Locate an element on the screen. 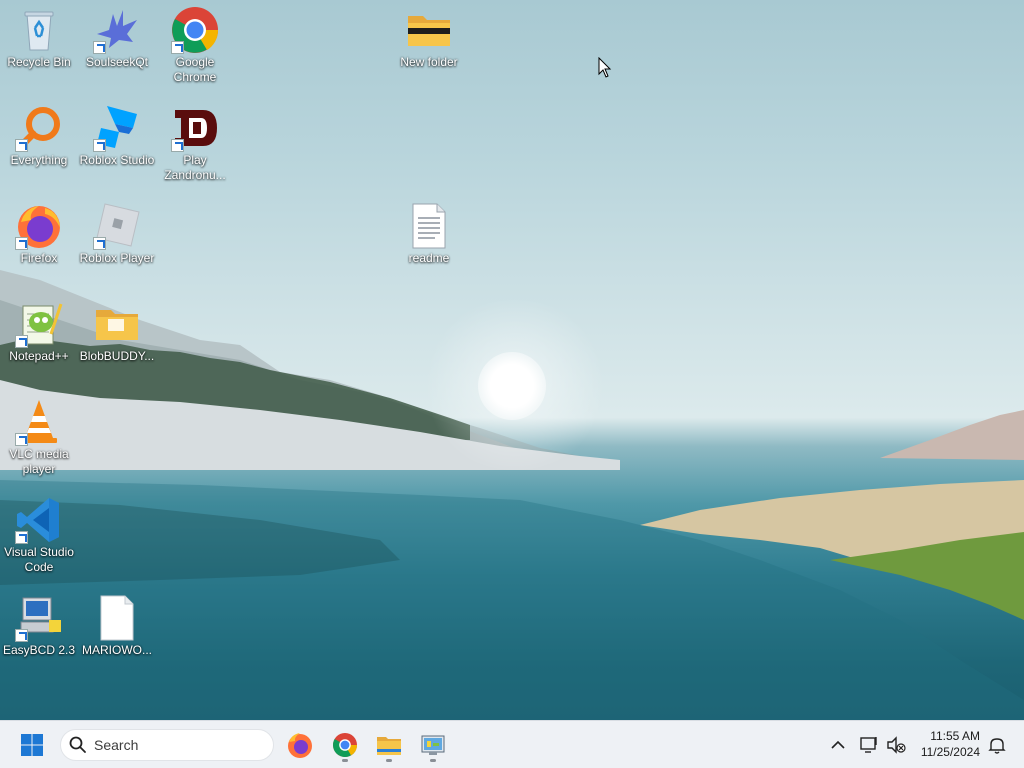  desktop-icon-label: Firefox is located at coordinates (39, 258).